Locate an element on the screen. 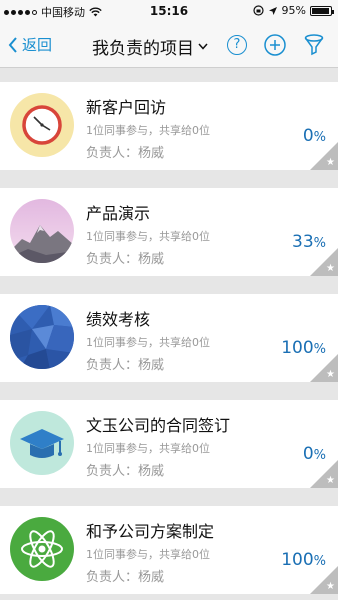  project-card: 产品演示 1位同事参与，共享给0位 负责人：杨威 33% ★ is located at coordinates (169, 232).